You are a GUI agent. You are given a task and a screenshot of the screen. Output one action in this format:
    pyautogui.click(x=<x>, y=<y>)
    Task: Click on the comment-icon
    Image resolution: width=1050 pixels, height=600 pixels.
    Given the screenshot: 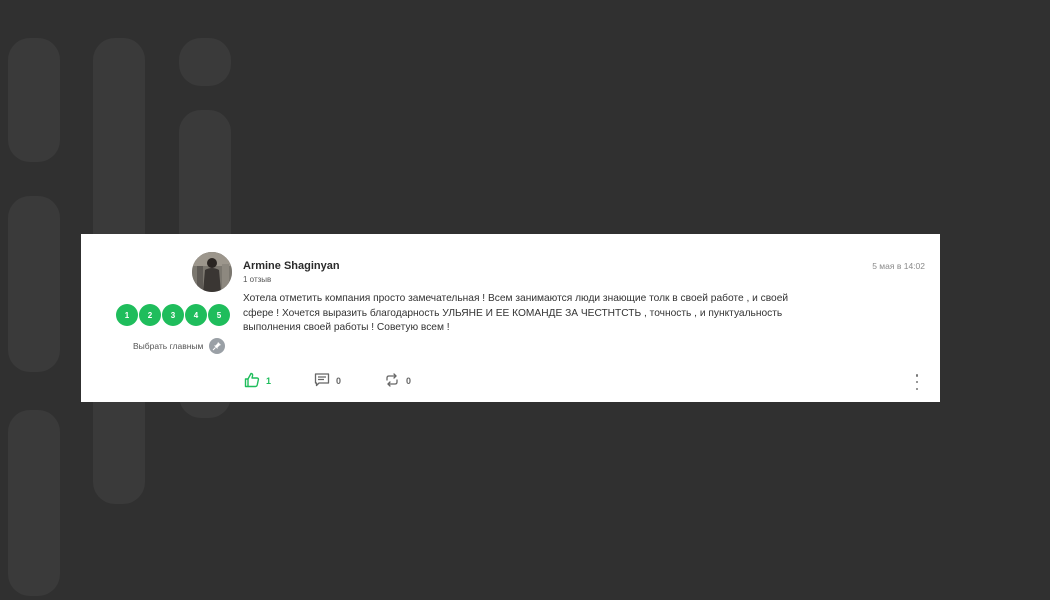 What is the action you would take?
    pyautogui.click(x=322, y=381)
    